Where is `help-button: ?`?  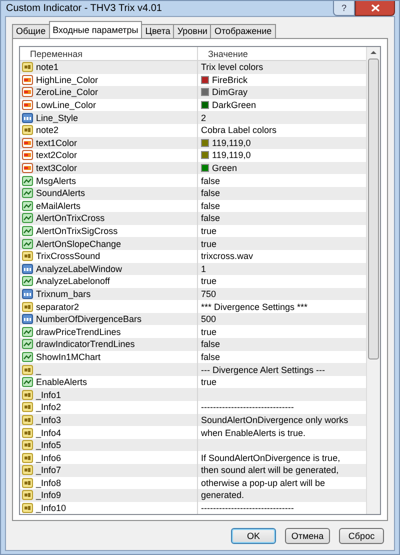 help-button: ? is located at coordinates (344, 8).